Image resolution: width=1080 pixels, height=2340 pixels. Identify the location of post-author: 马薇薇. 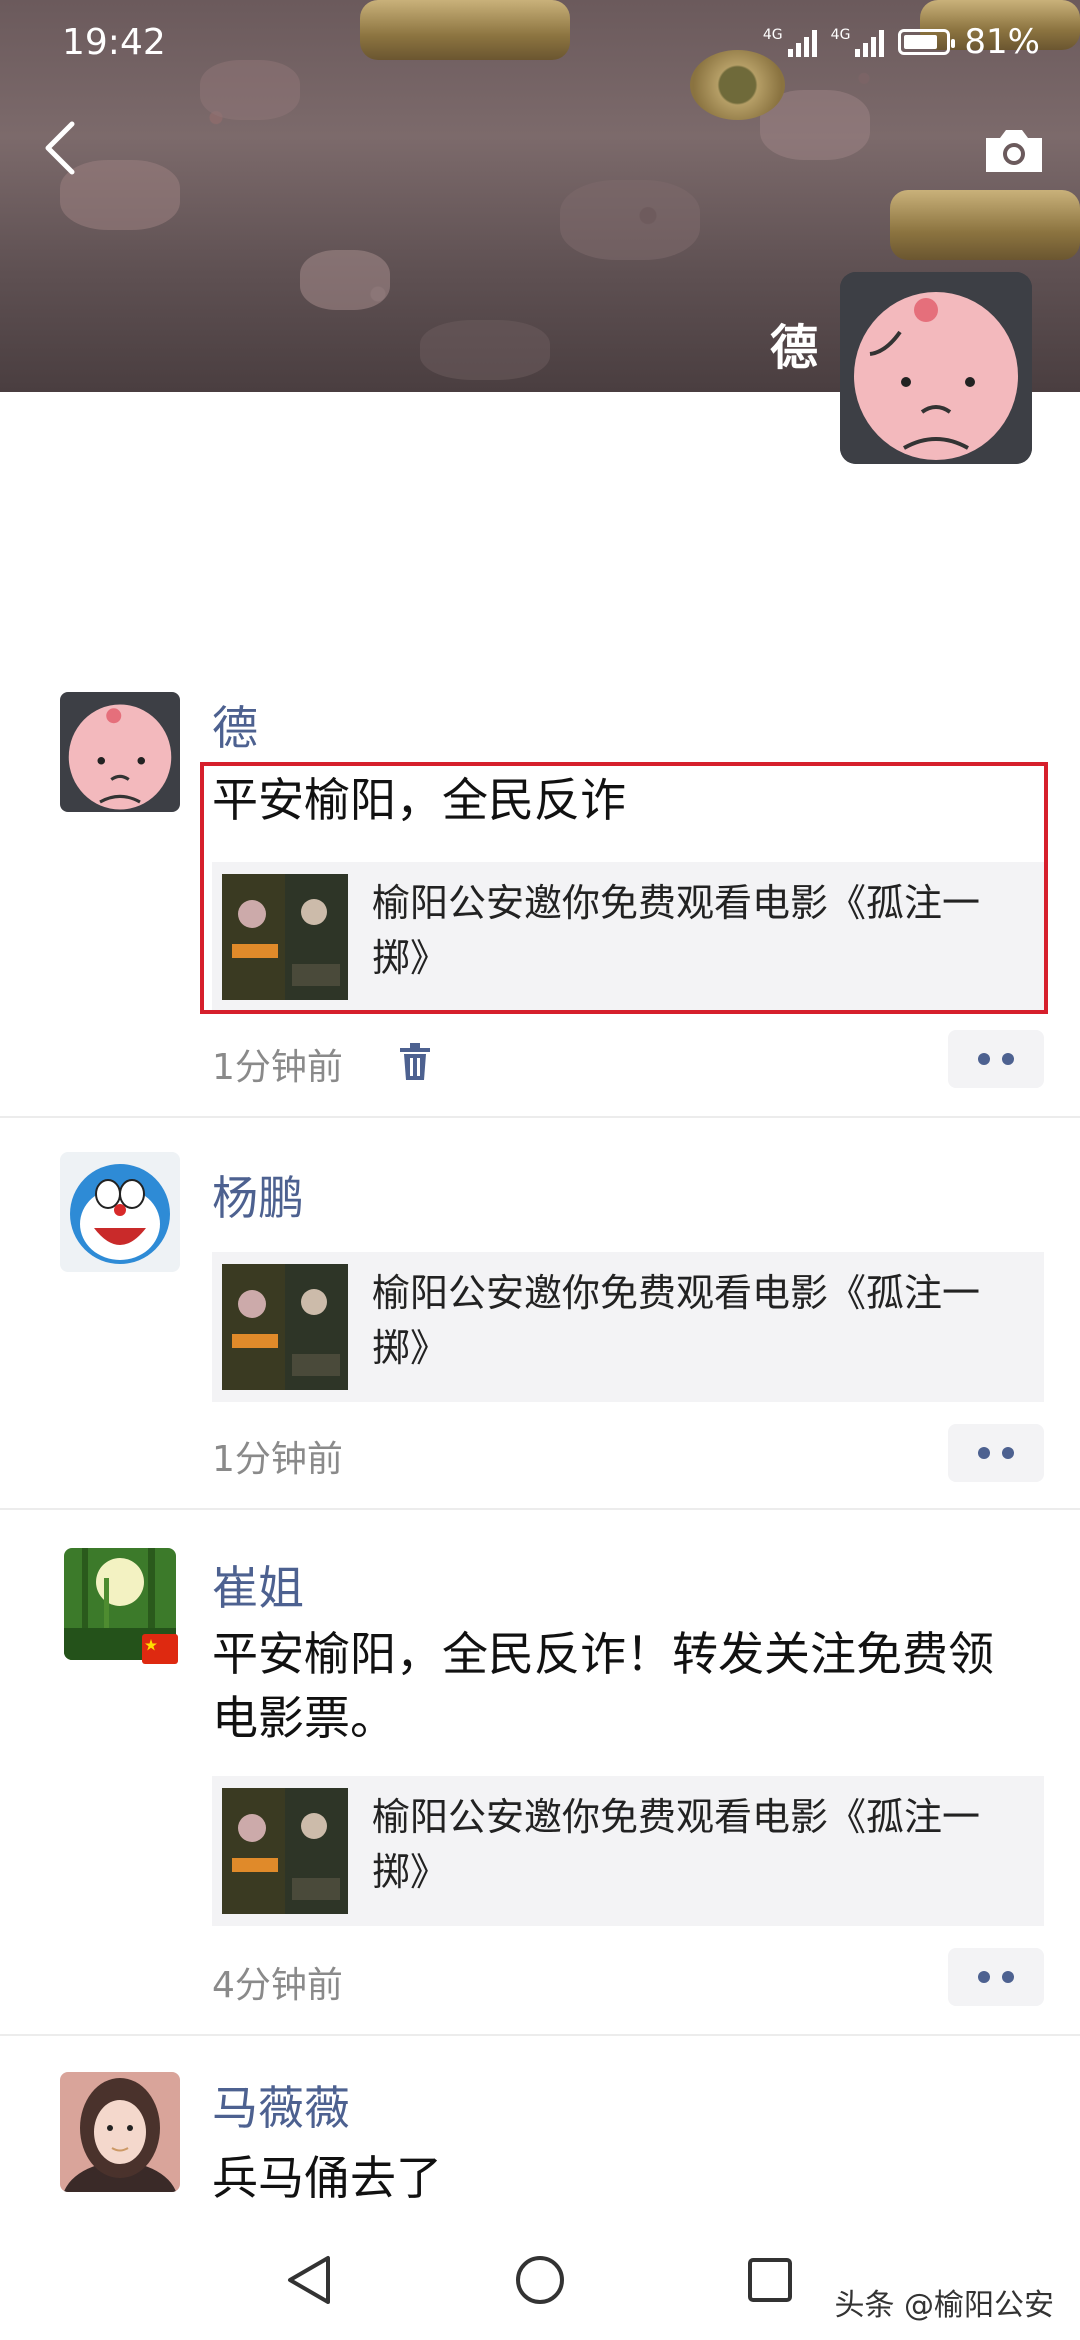
(281, 2105).